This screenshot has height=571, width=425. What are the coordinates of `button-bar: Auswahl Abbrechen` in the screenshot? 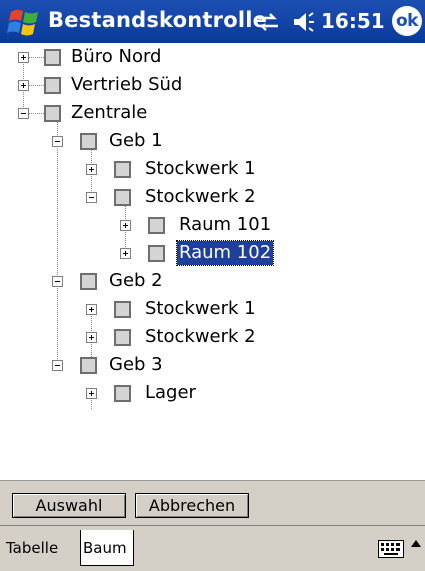 It's located at (212, 502).